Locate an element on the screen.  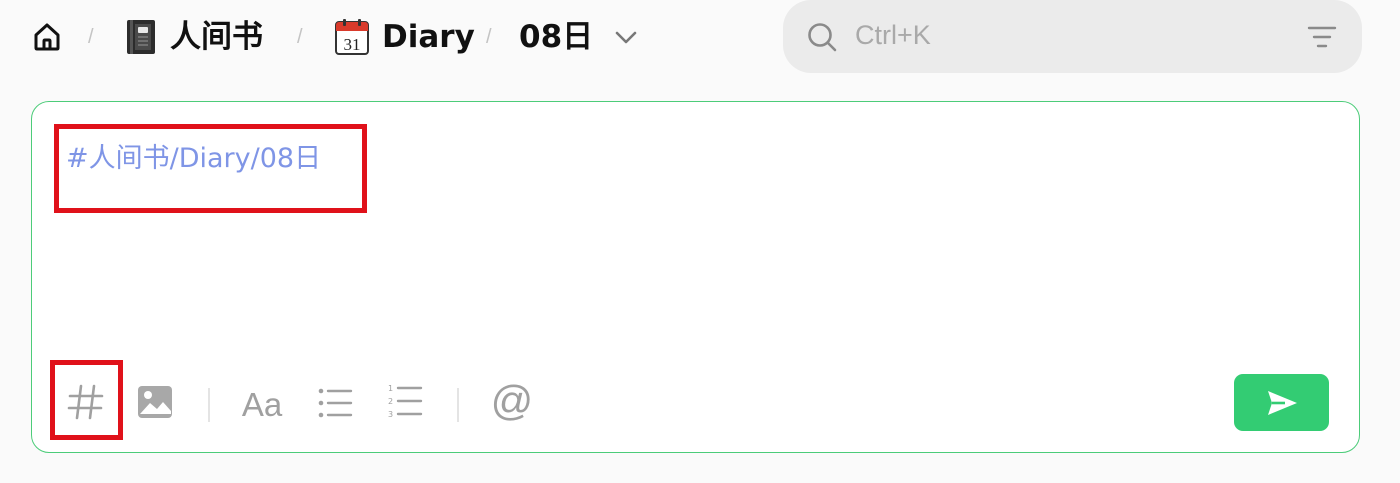
highlight-box-hash is located at coordinates (86, 400).